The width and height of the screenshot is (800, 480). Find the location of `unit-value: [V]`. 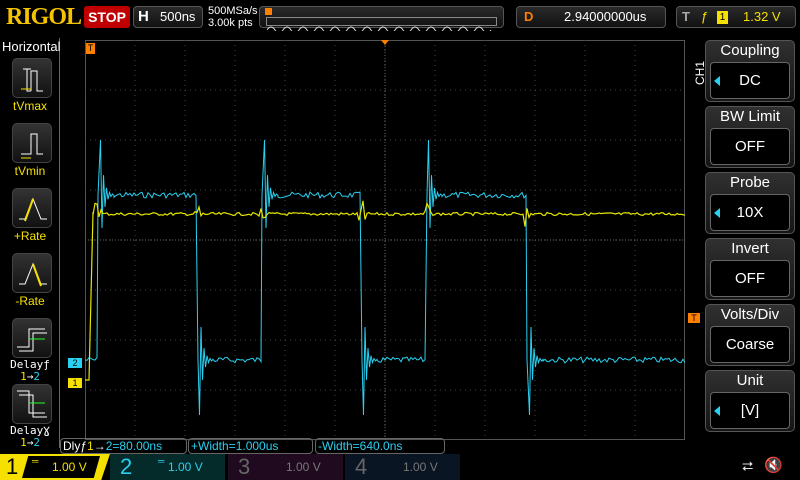

unit-value: [V] is located at coordinates (750, 410).